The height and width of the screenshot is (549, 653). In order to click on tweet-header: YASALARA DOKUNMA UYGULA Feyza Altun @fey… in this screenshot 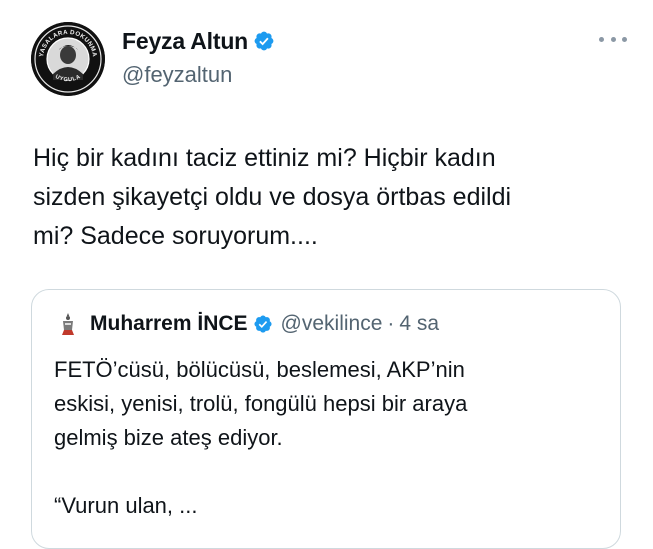, I will do `click(331, 62)`.